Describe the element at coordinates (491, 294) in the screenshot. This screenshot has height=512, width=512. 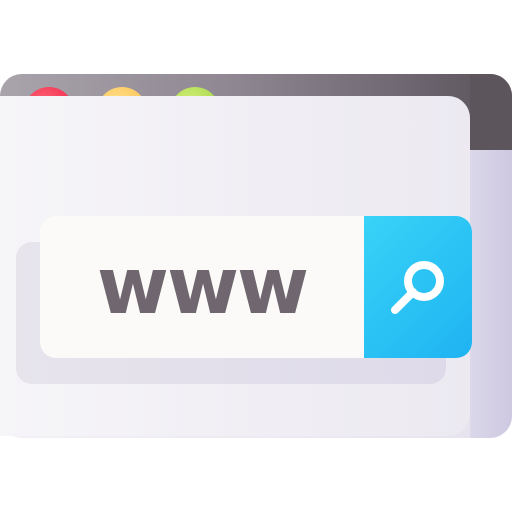
I see `content-area-edge` at that location.